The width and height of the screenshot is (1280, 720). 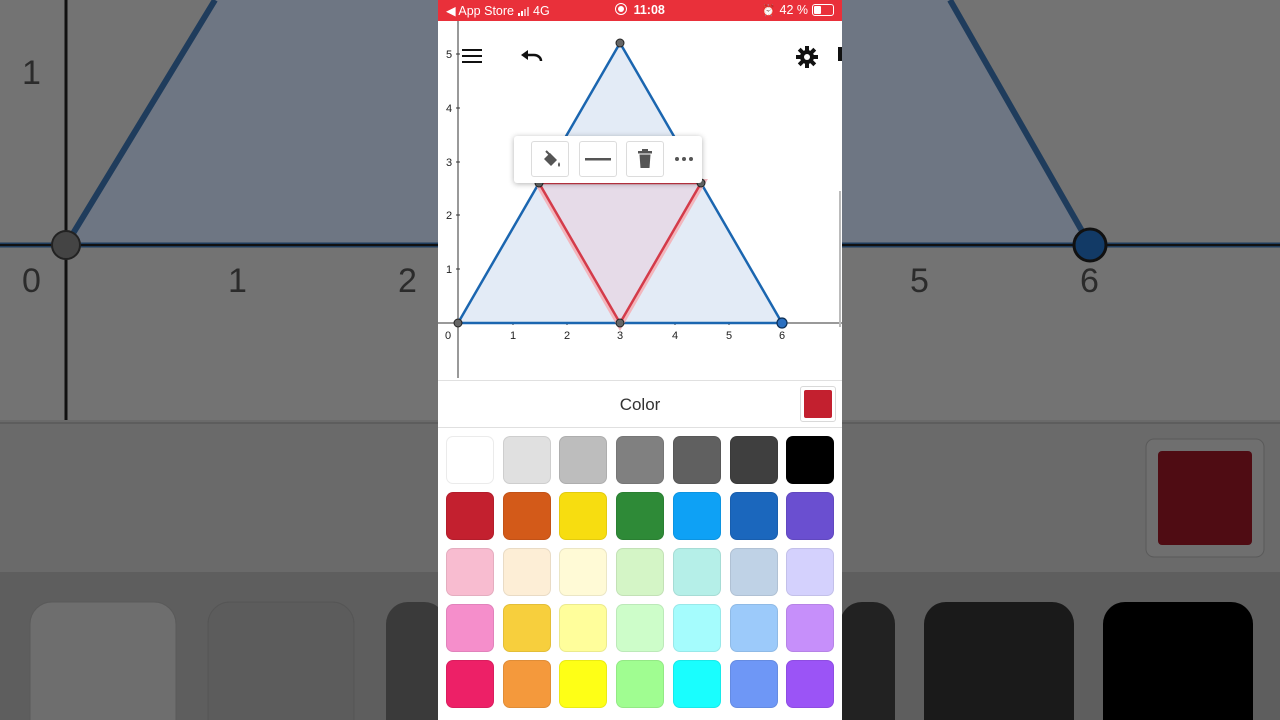 I want to click on svg-text: 2, so click(x=407, y=281).